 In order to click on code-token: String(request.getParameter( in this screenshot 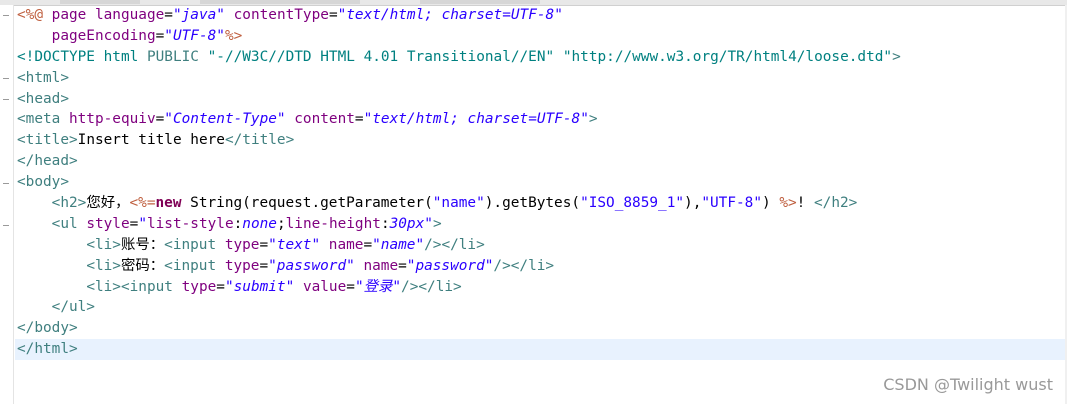, I will do `click(307, 203)`.